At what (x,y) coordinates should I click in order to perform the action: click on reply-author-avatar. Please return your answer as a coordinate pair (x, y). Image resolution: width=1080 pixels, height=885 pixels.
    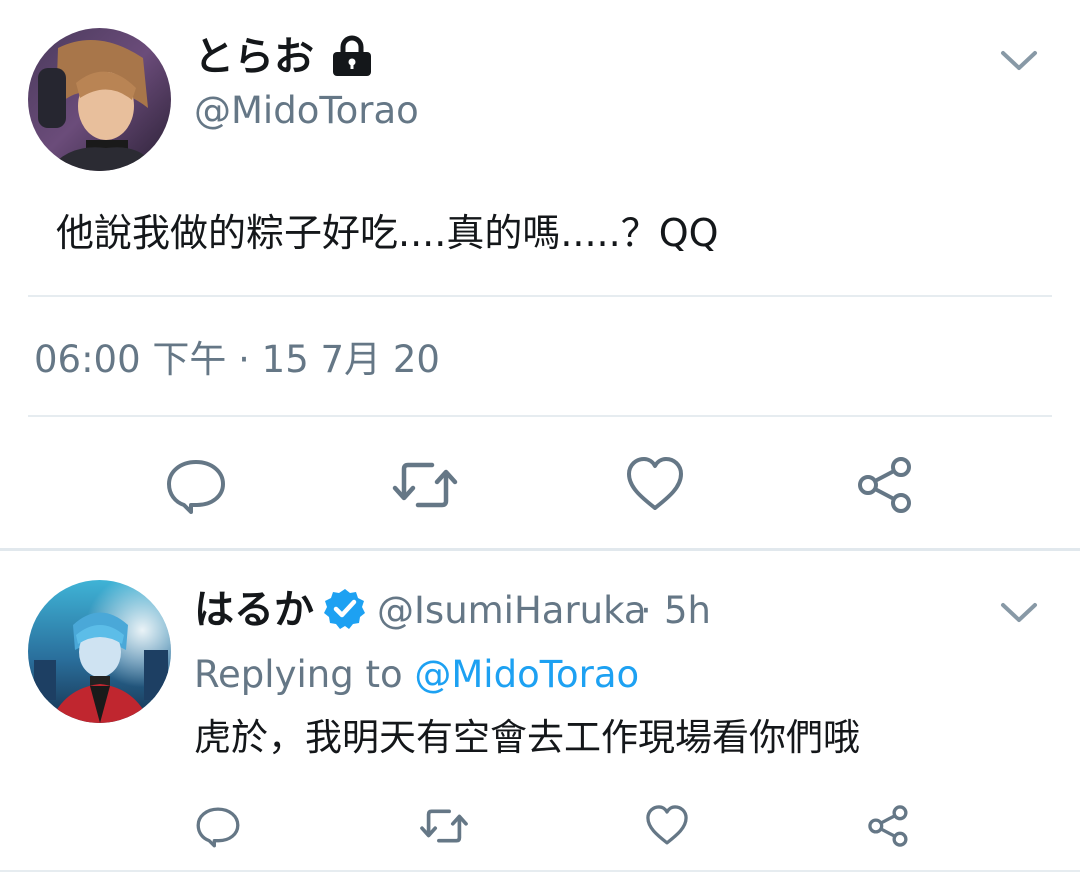
    Looking at the image, I should click on (99, 651).